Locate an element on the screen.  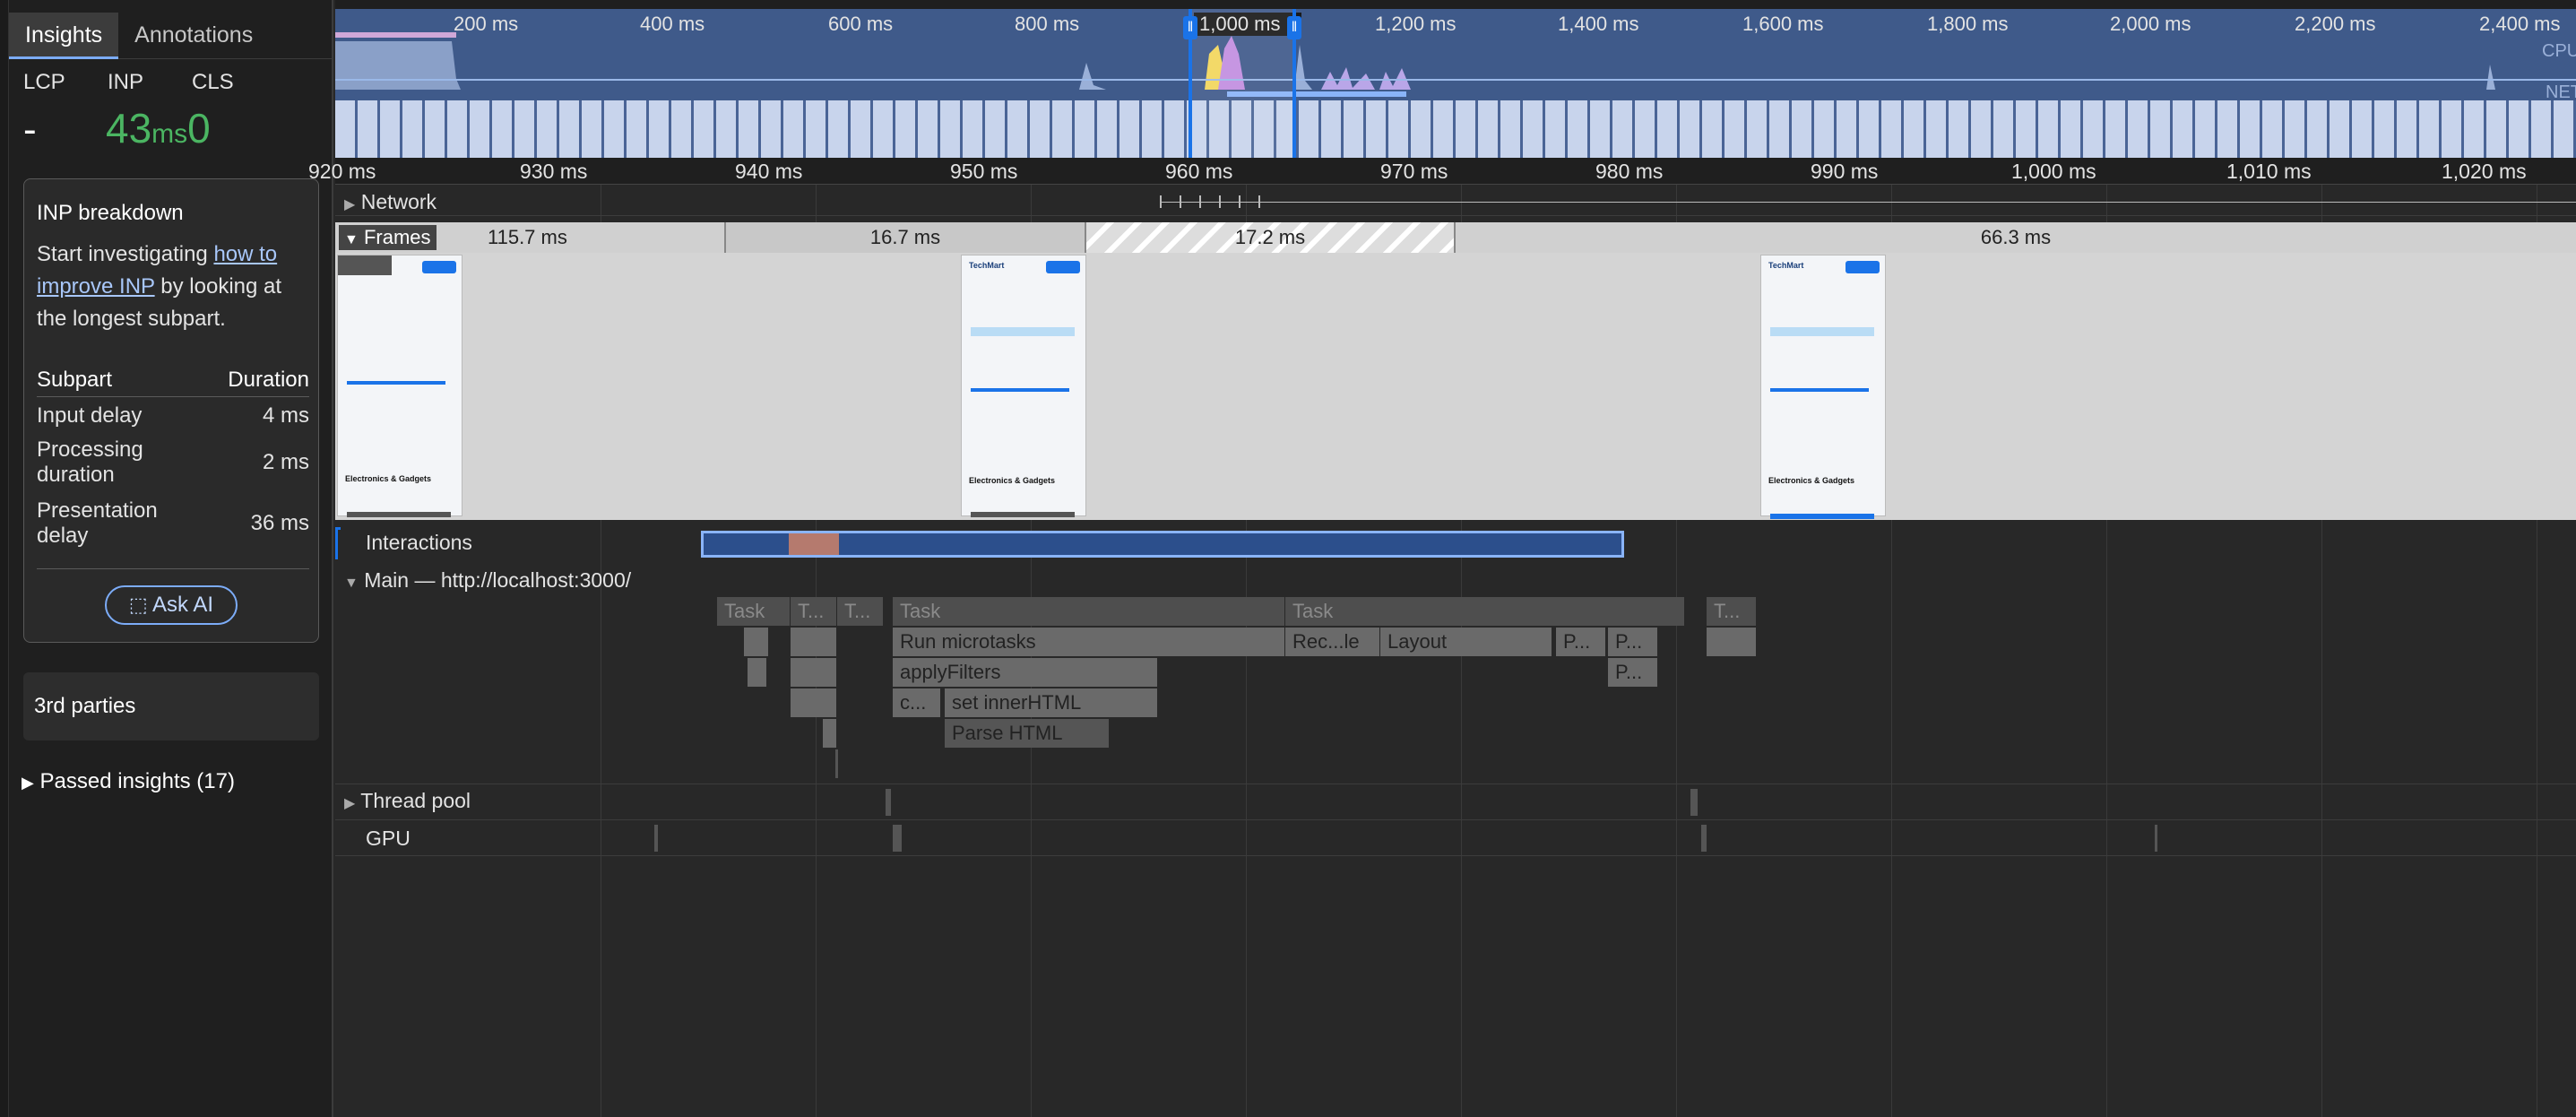
flame-recalc-style: Rec...le is located at coordinates (1332, 642).